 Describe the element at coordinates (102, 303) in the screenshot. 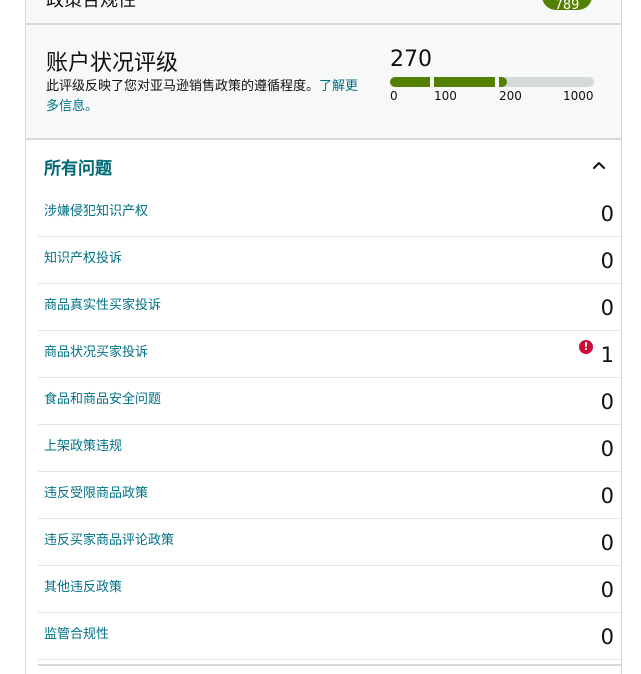

I see `issue-label: 商品真实性买家投诉` at that location.